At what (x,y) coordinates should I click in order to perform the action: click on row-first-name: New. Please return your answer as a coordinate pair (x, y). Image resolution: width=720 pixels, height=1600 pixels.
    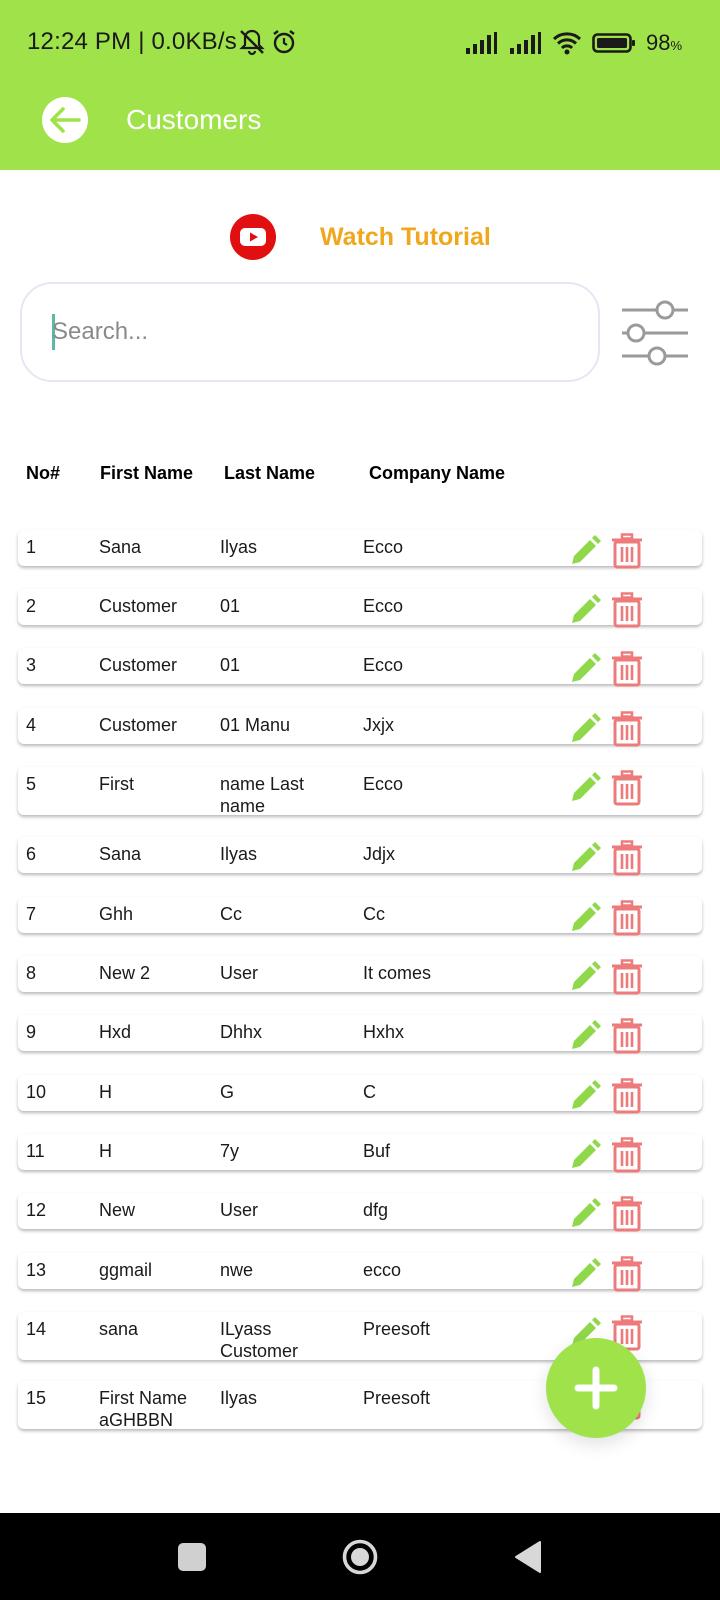
    Looking at the image, I should click on (117, 1210).